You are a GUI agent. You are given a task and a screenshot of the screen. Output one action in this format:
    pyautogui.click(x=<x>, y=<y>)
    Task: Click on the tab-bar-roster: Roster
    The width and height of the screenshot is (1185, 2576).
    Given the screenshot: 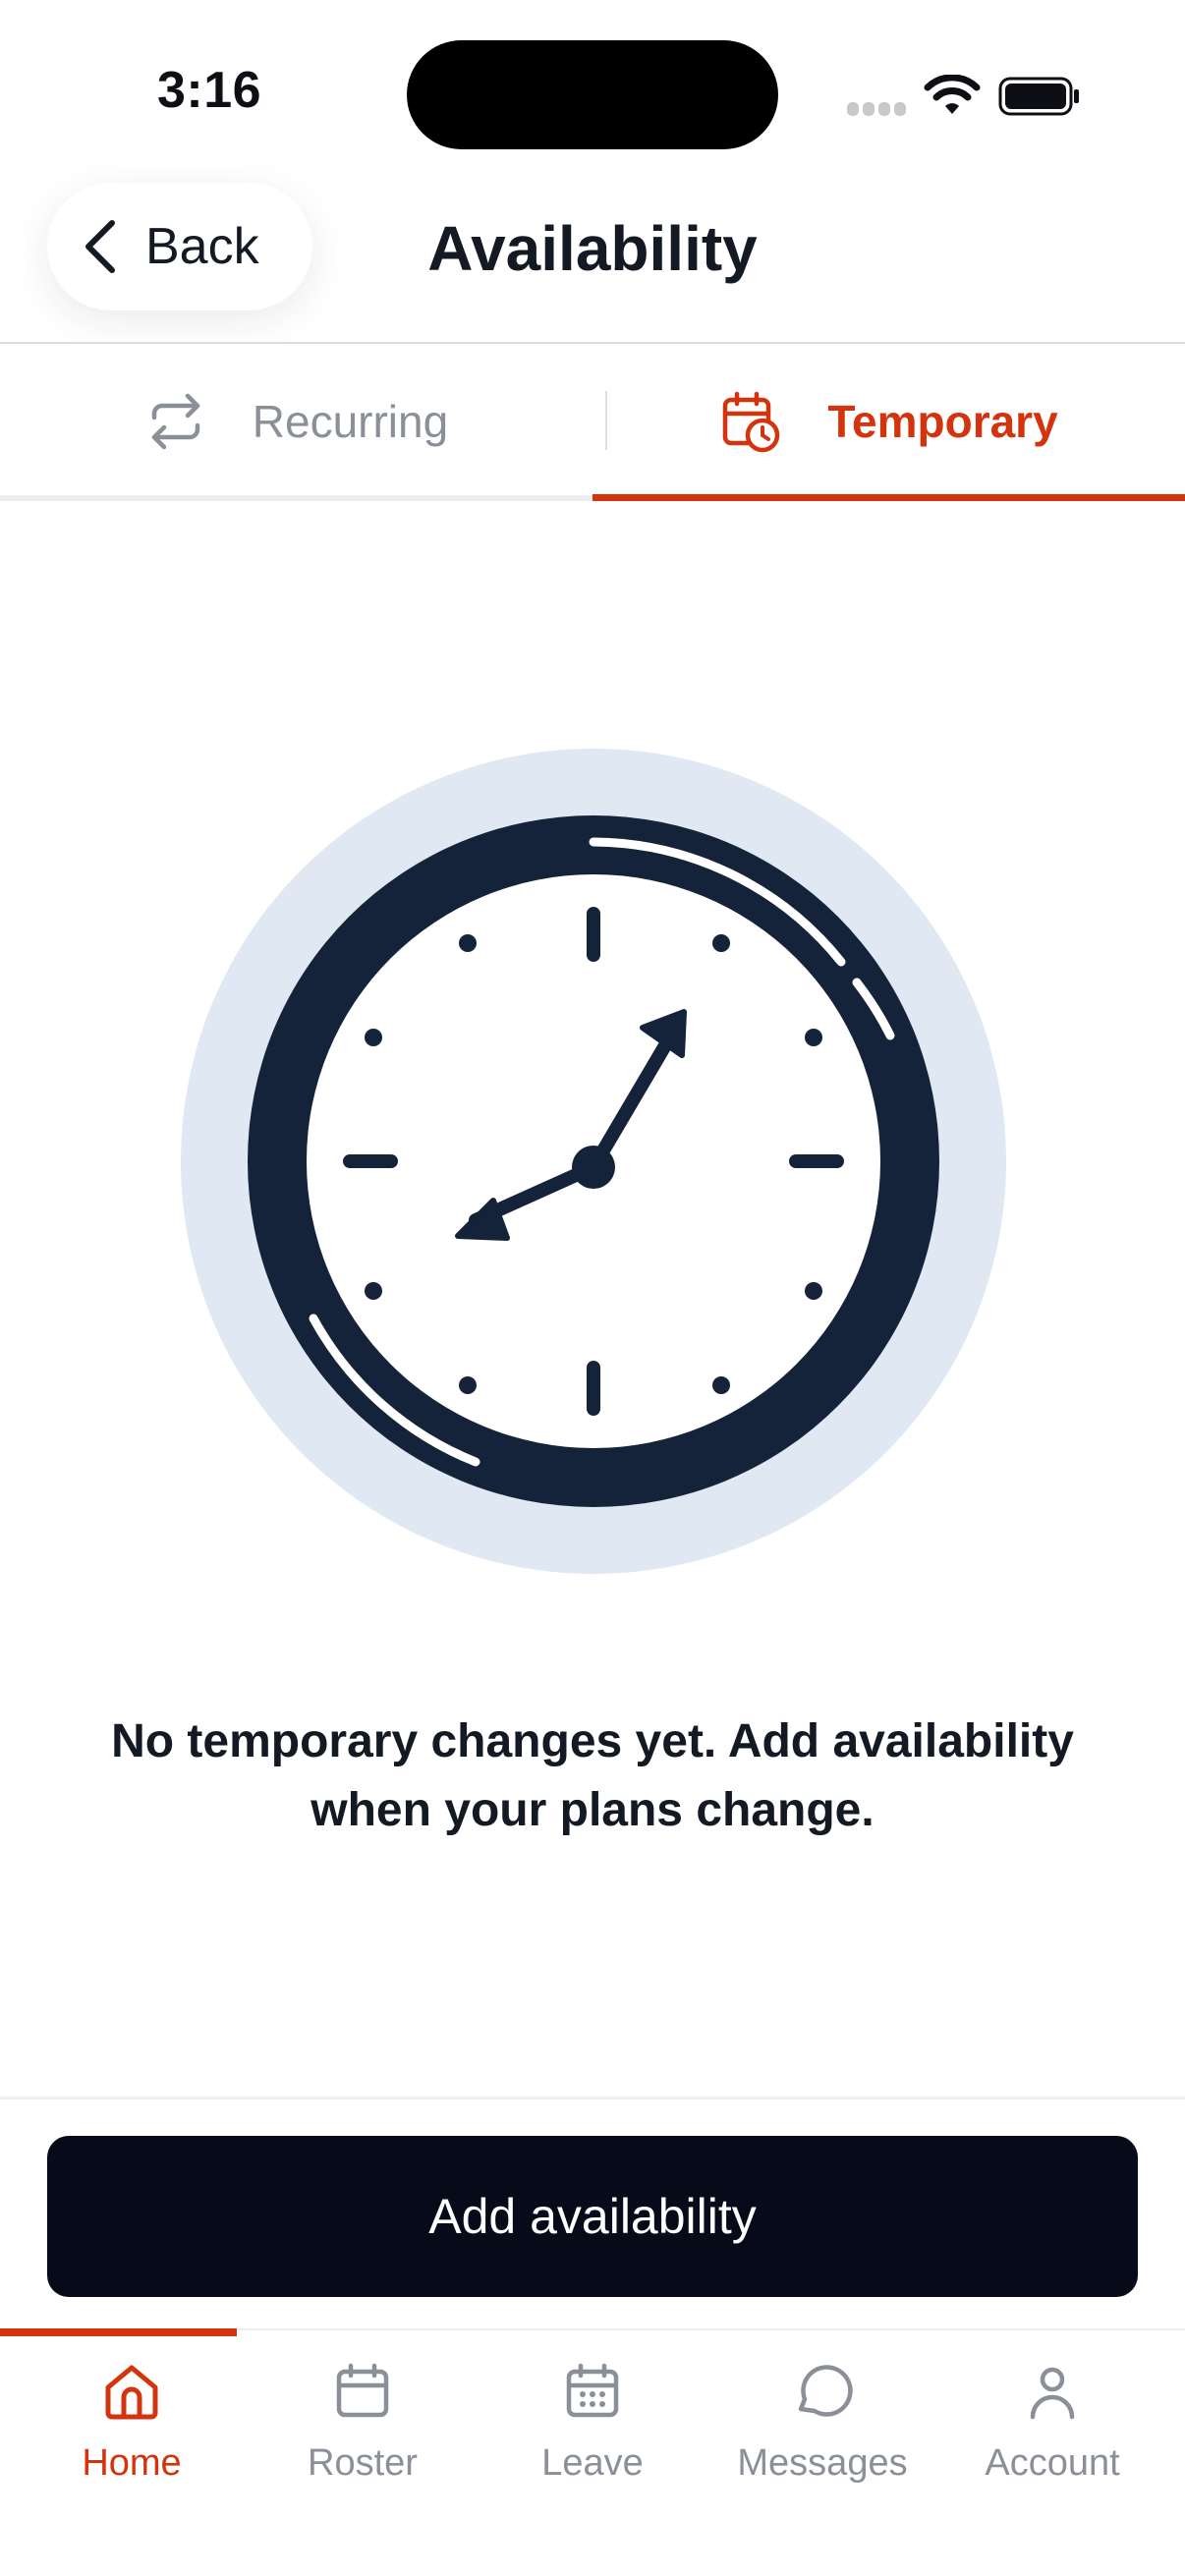 What is the action you would take?
    pyautogui.click(x=363, y=2443)
    